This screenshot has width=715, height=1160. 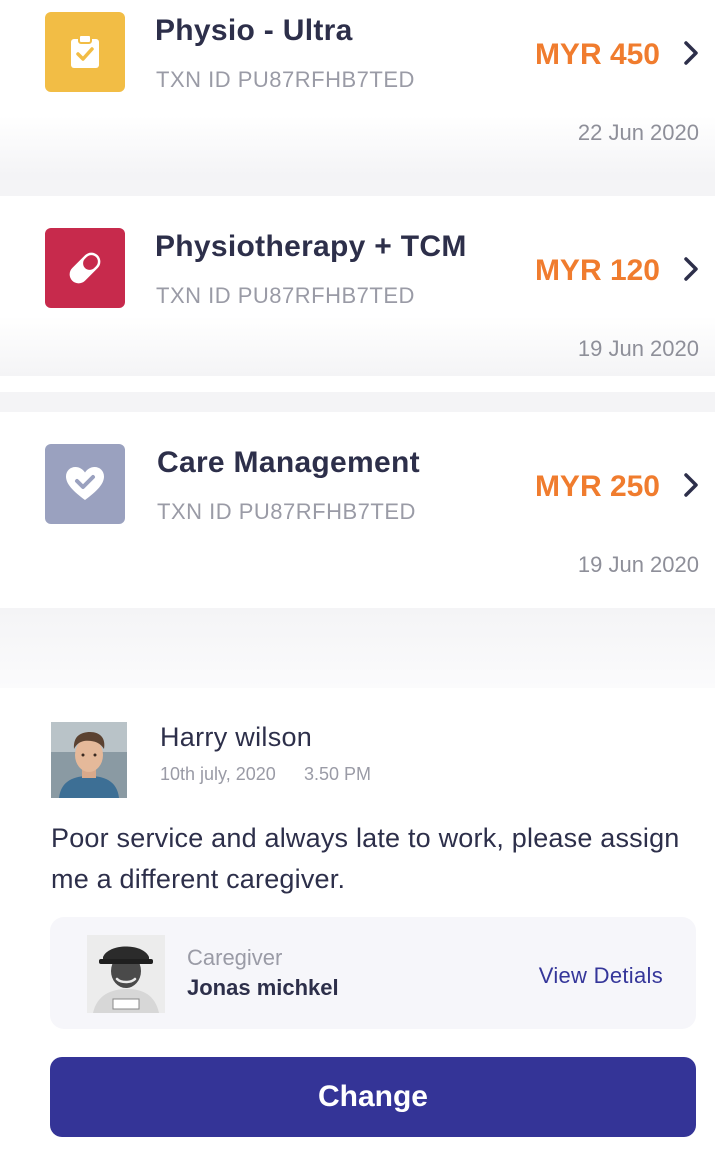 What do you see at coordinates (597, 486) in the screenshot?
I see `transaction-amount: MYR 250` at bounding box center [597, 486].